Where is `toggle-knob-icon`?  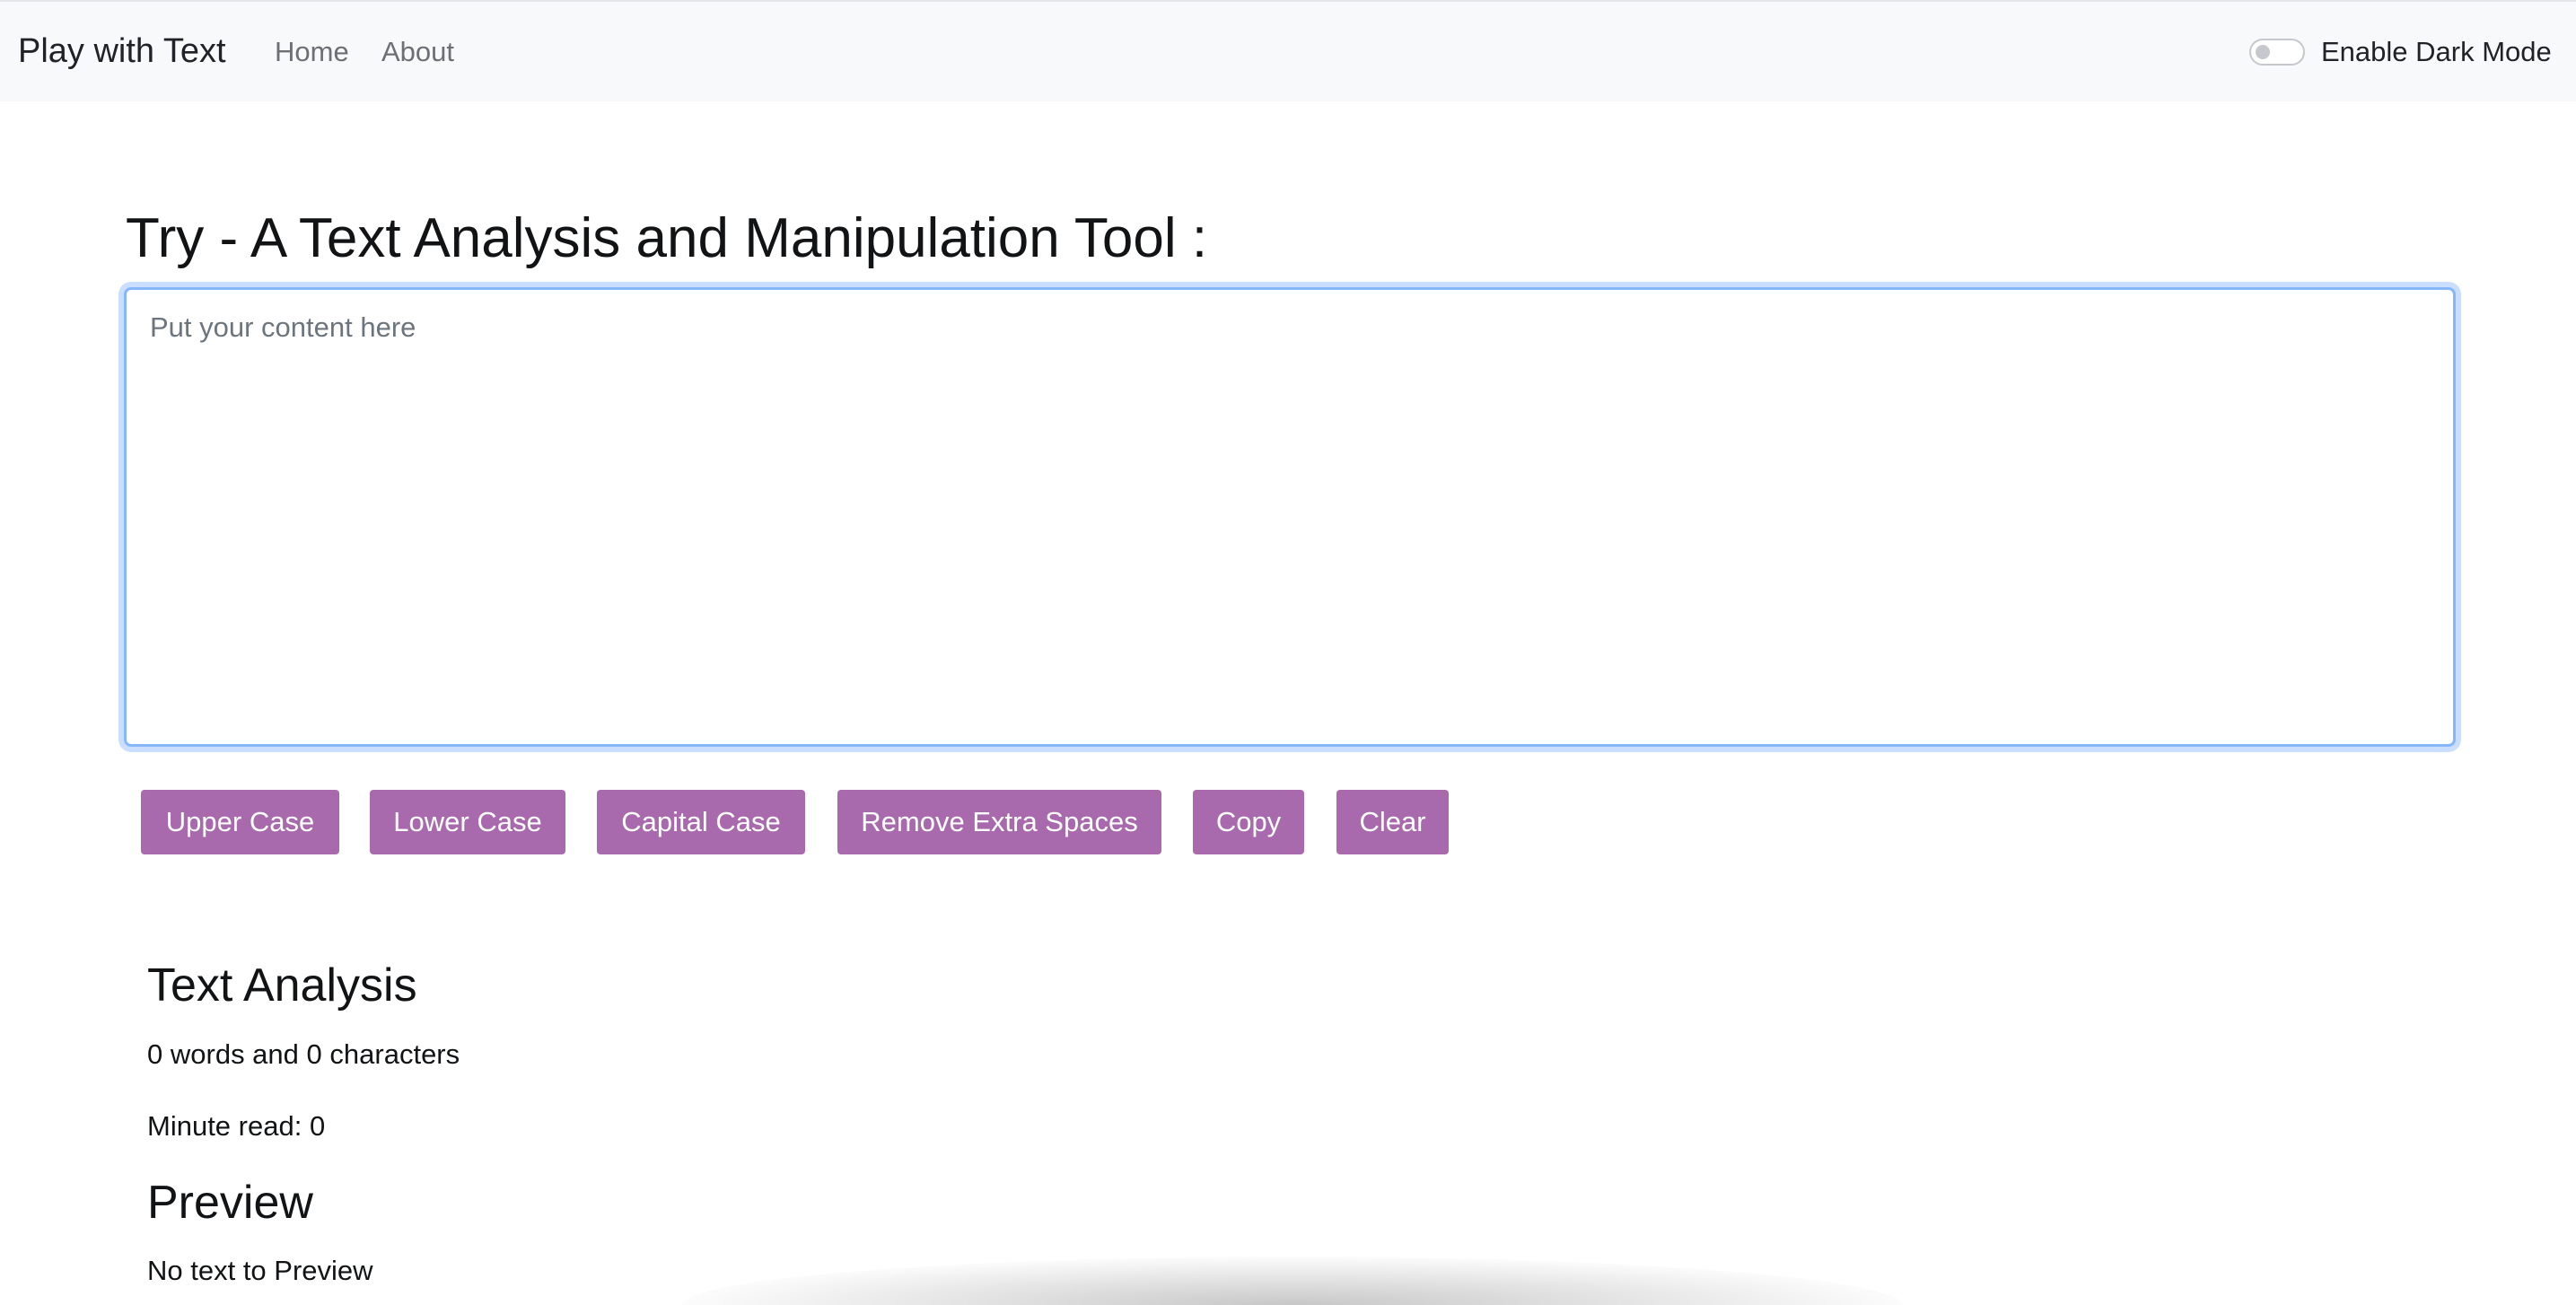
toggle-knob-icon is located at coordinates (2263, 52).